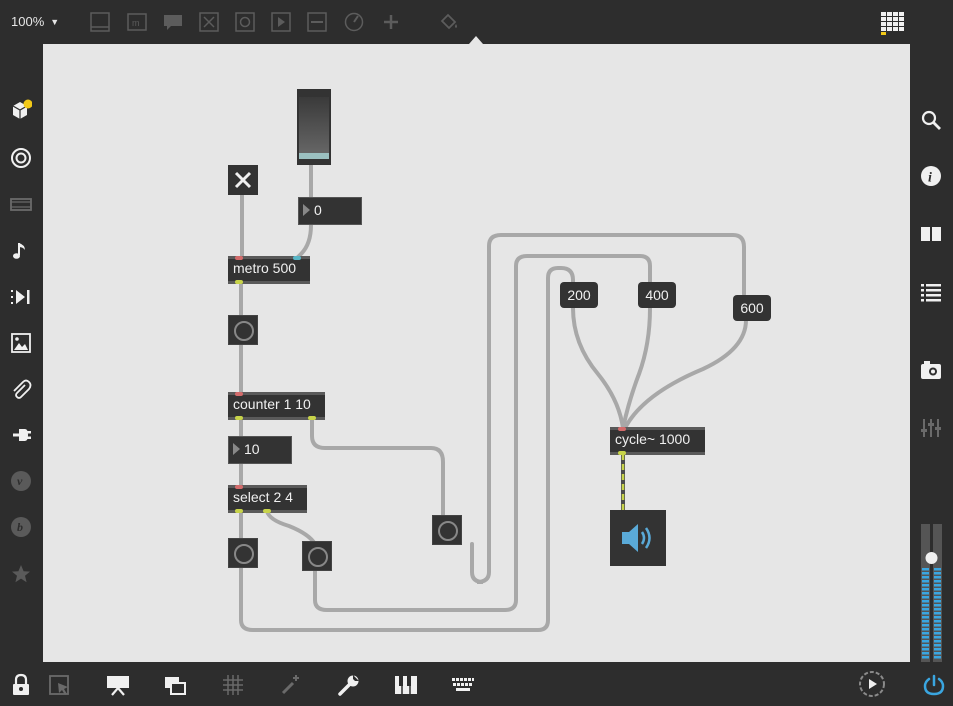  What do you see at coordinates (449, 22) in the screenshot?
I see `paint-bucket-icon` at bounding box center [449, 22].